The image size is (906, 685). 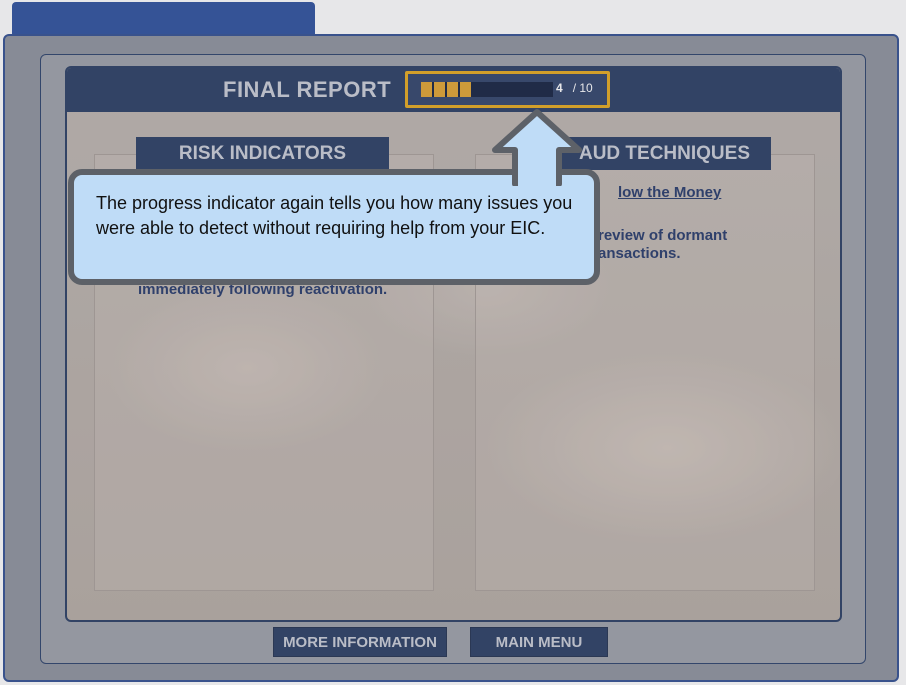 What do you see at coordinates (307, 89) in the screenshot?
I see `report-title: FINAL REPORT` at bounding box center [307, 89].